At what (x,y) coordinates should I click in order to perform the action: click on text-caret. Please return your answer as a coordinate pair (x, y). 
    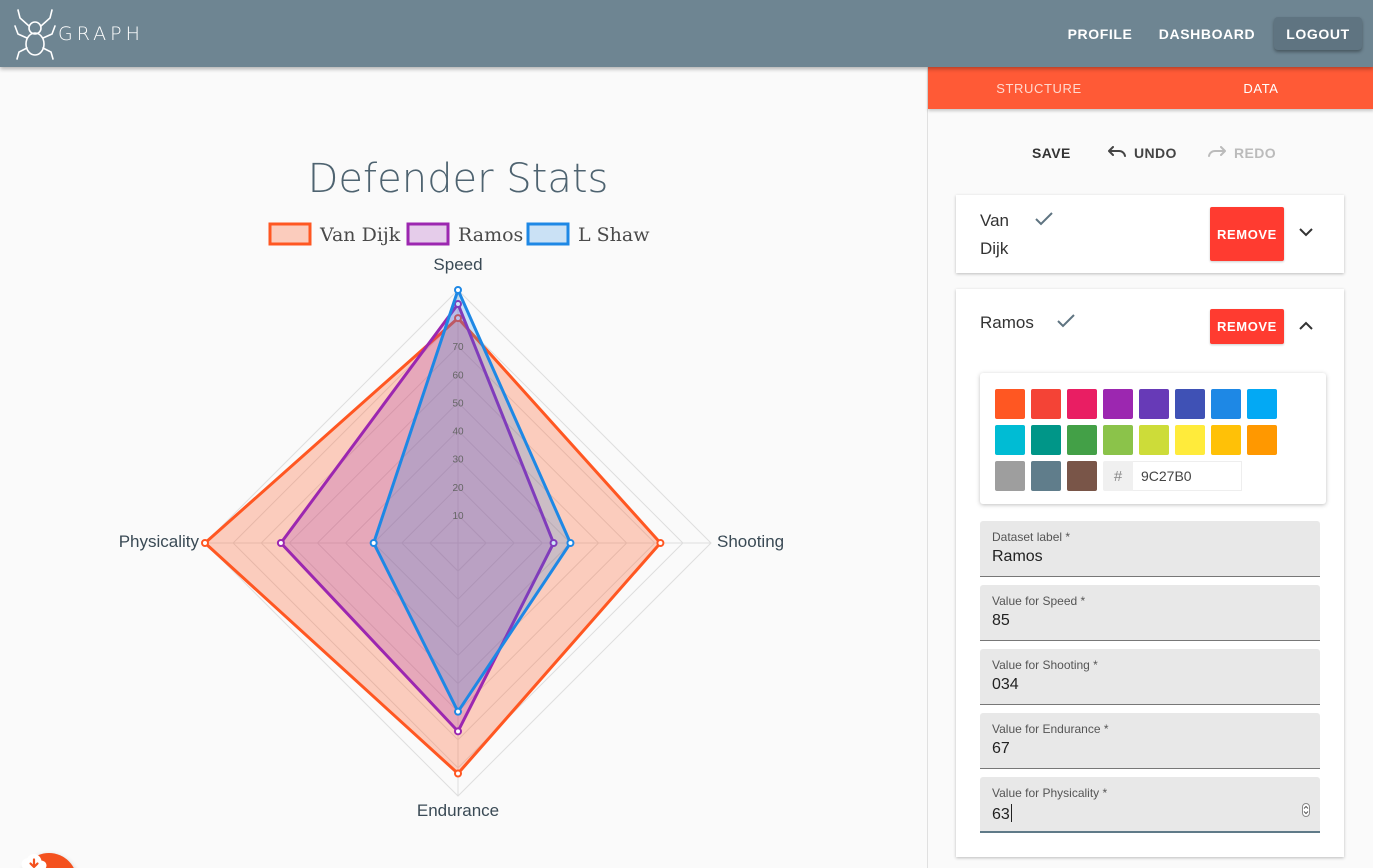
    Looking at the image, I should click on (1011, 813).